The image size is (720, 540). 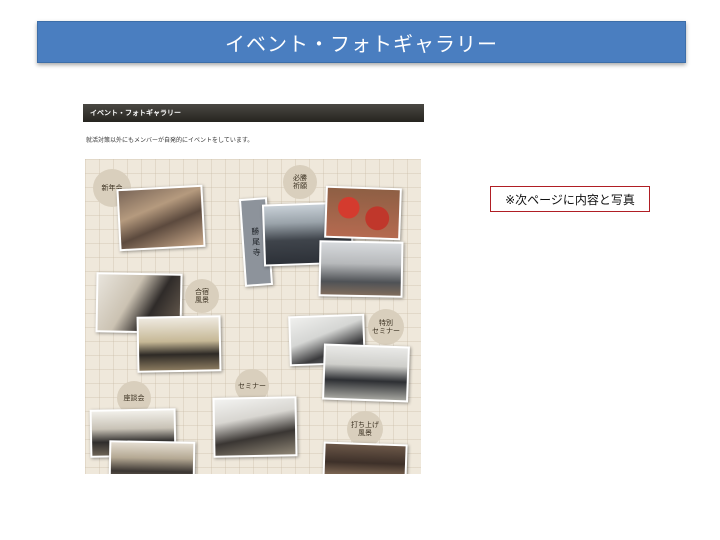 What do you see at coordinates (386, 327) in the screenshot?
I see `label-special-seminar: 特別 セミナー` at bounding box center [386, 327].